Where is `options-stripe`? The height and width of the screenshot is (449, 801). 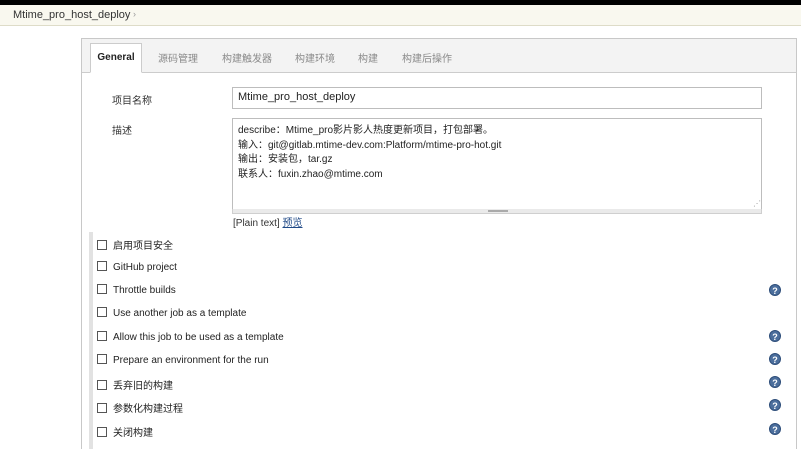
options-stripe is located at coordinates (91, 340).